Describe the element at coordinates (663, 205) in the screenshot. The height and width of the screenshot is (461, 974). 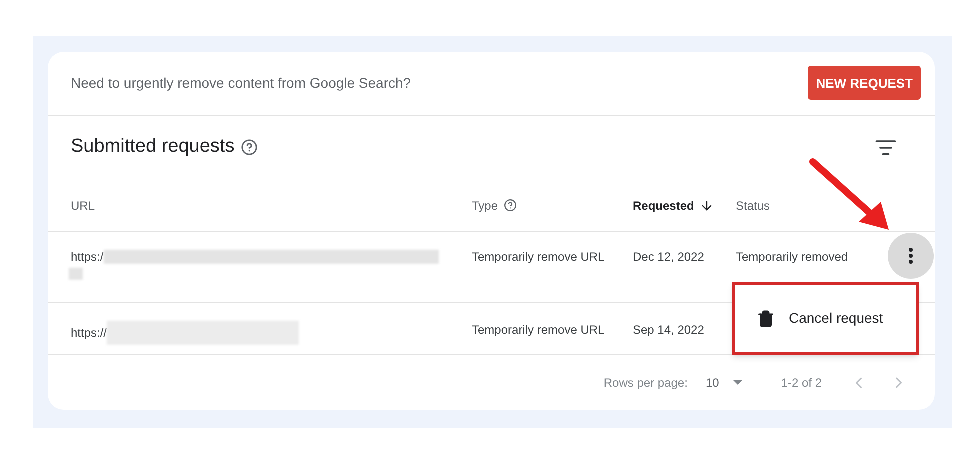
I see `column-header: Requested` at that location.